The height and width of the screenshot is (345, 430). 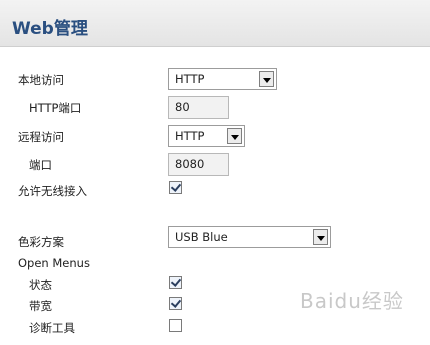 I want to click on watermark: Baidu经验, so click(x=352, y=301).